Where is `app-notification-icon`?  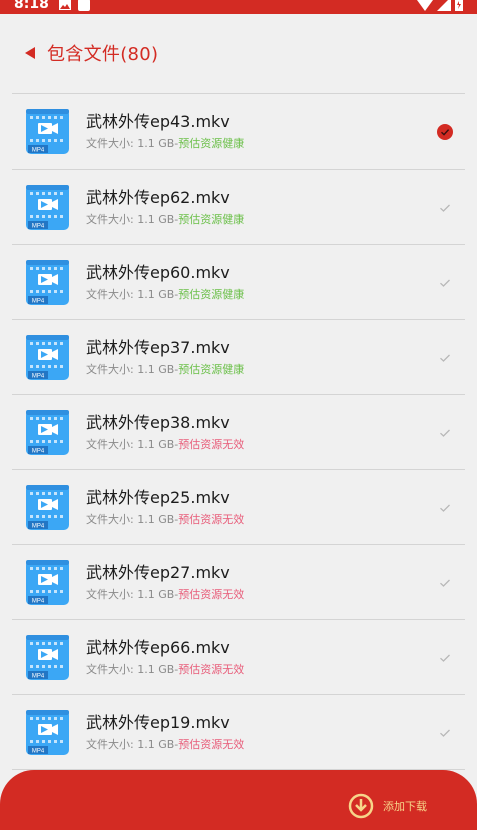
app-notification-icon is located at coordinates (83, 5).